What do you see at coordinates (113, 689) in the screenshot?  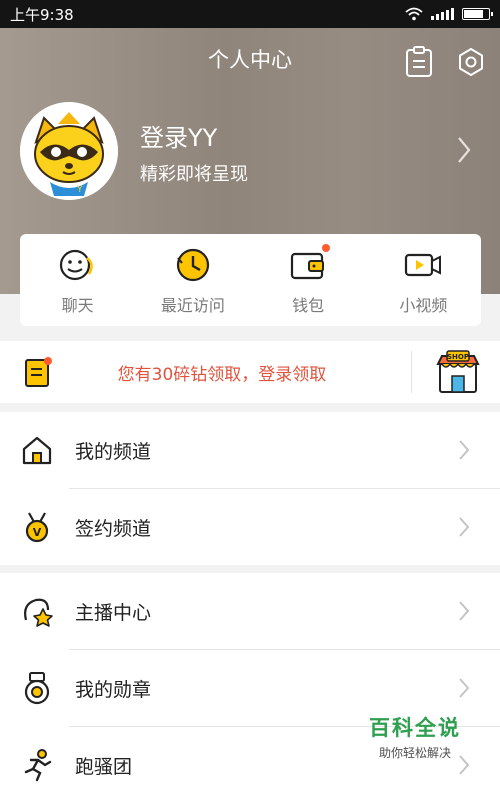 I see `menu-item-label: 我的勋章` at bounding box center [113, 689].